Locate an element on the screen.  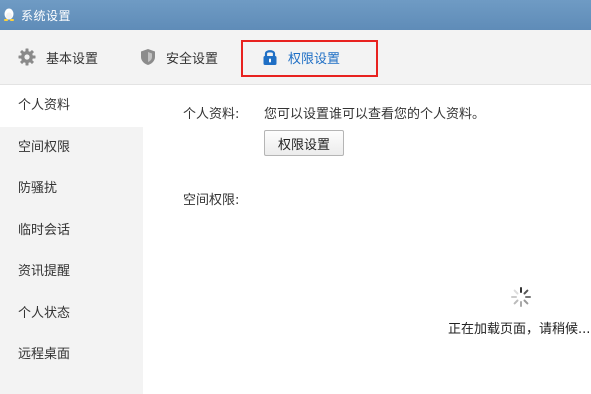
tab-security-label: 安全设置 is located at coordinates (192, 59).